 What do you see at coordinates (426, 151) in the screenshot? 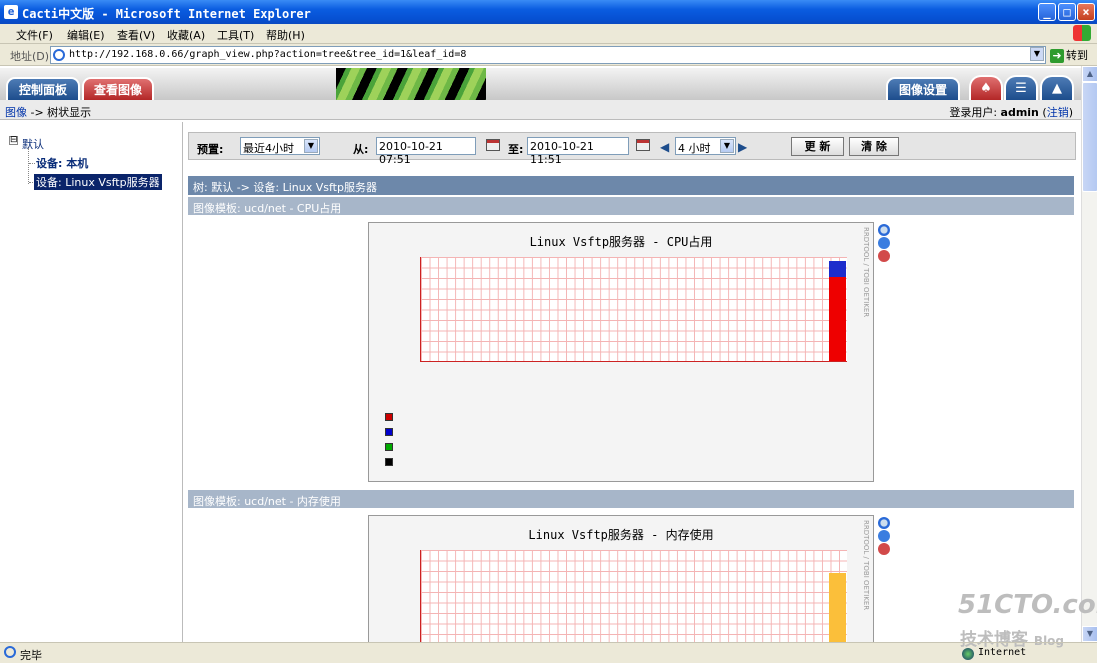
I see `from-date-input: 2010-10-21 07:51` at bounding box center [426, 151].